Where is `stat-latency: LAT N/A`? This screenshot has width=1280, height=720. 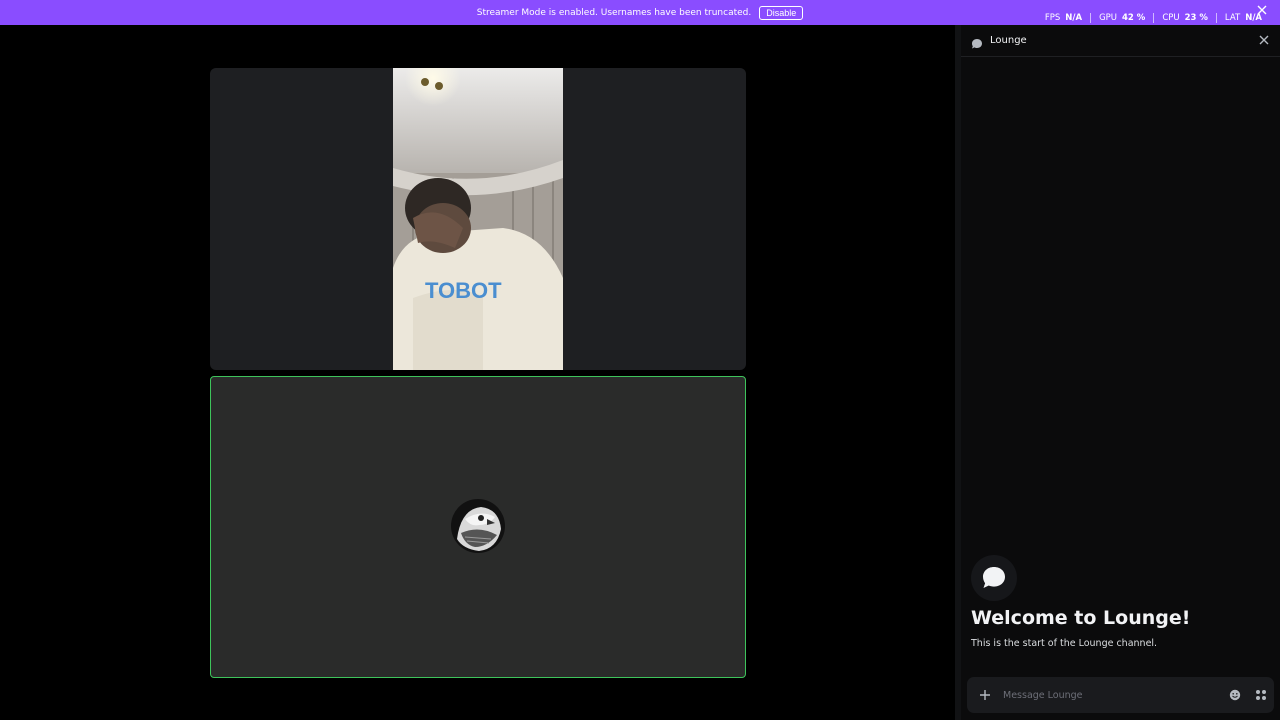
stat-latency: LAT N/A is located at coordinates (1242, 18).